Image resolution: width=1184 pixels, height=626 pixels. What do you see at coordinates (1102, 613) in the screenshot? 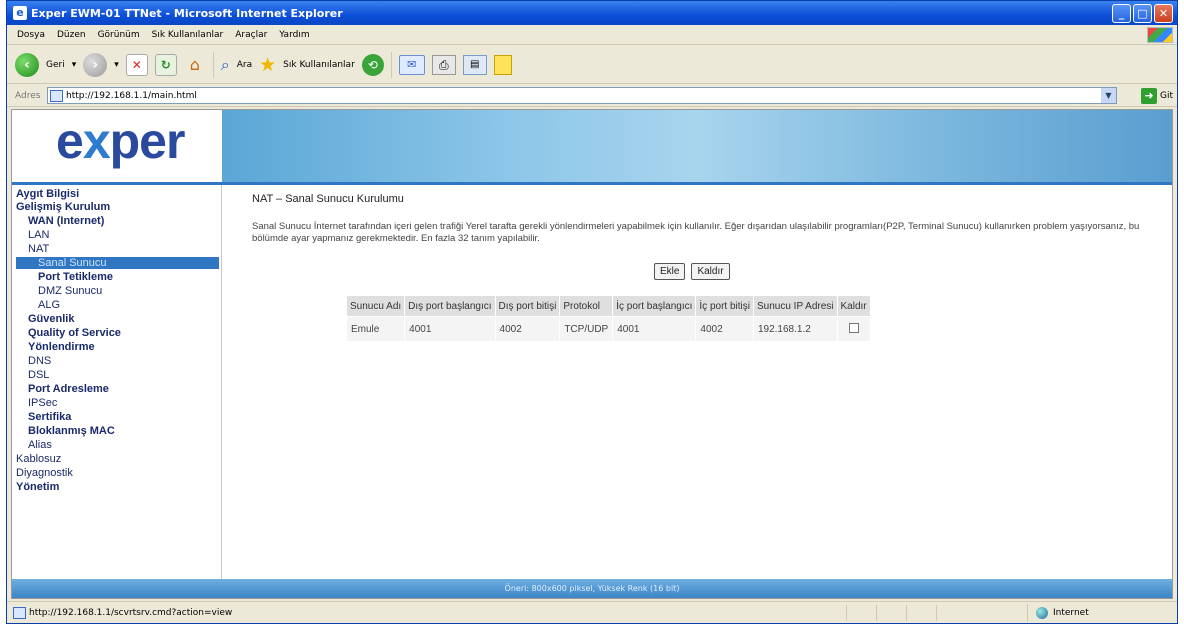
I see `security-zone: Internet` at bounding box center [1102, 613].